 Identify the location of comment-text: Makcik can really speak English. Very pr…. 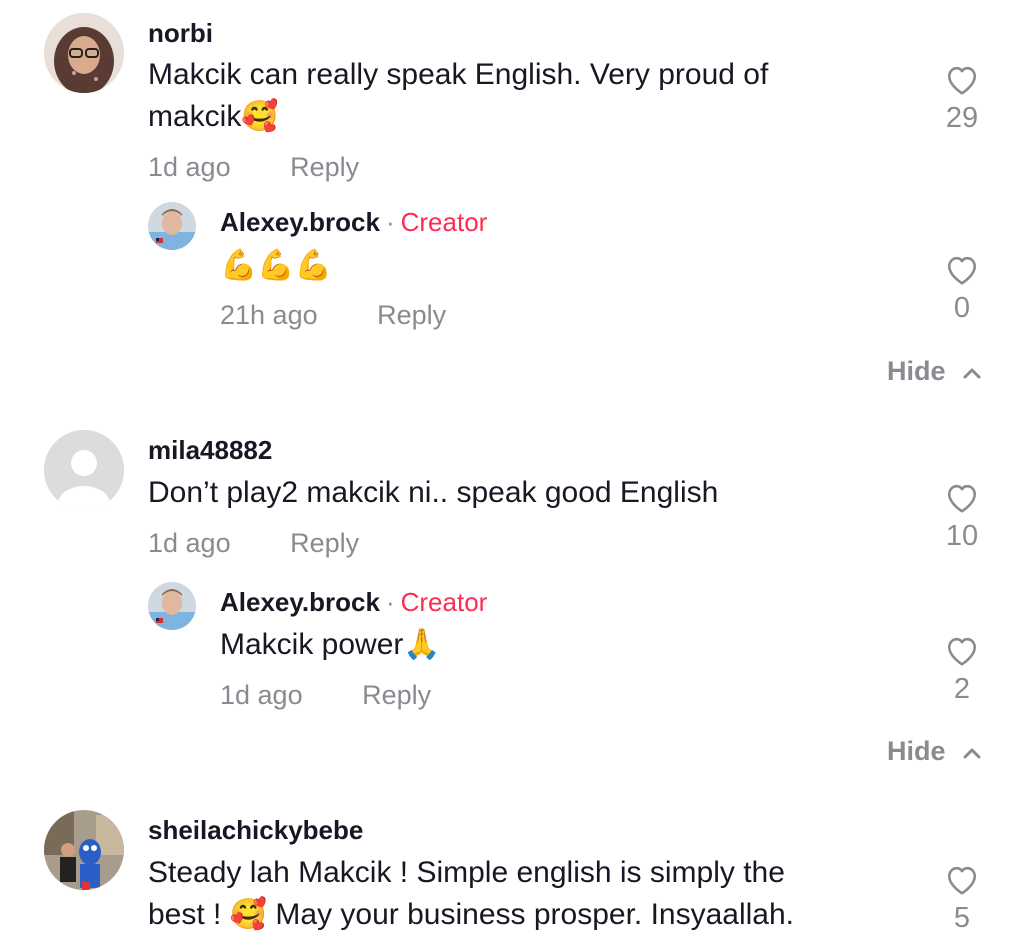
(528, 96).